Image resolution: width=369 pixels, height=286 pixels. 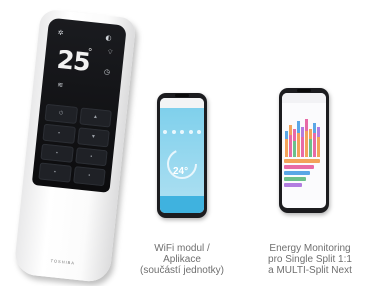 What do you see at coordinates (110, 52) in the screenshot?
I see `wifi-icon: ⌔` at bounding box center [110, 52].